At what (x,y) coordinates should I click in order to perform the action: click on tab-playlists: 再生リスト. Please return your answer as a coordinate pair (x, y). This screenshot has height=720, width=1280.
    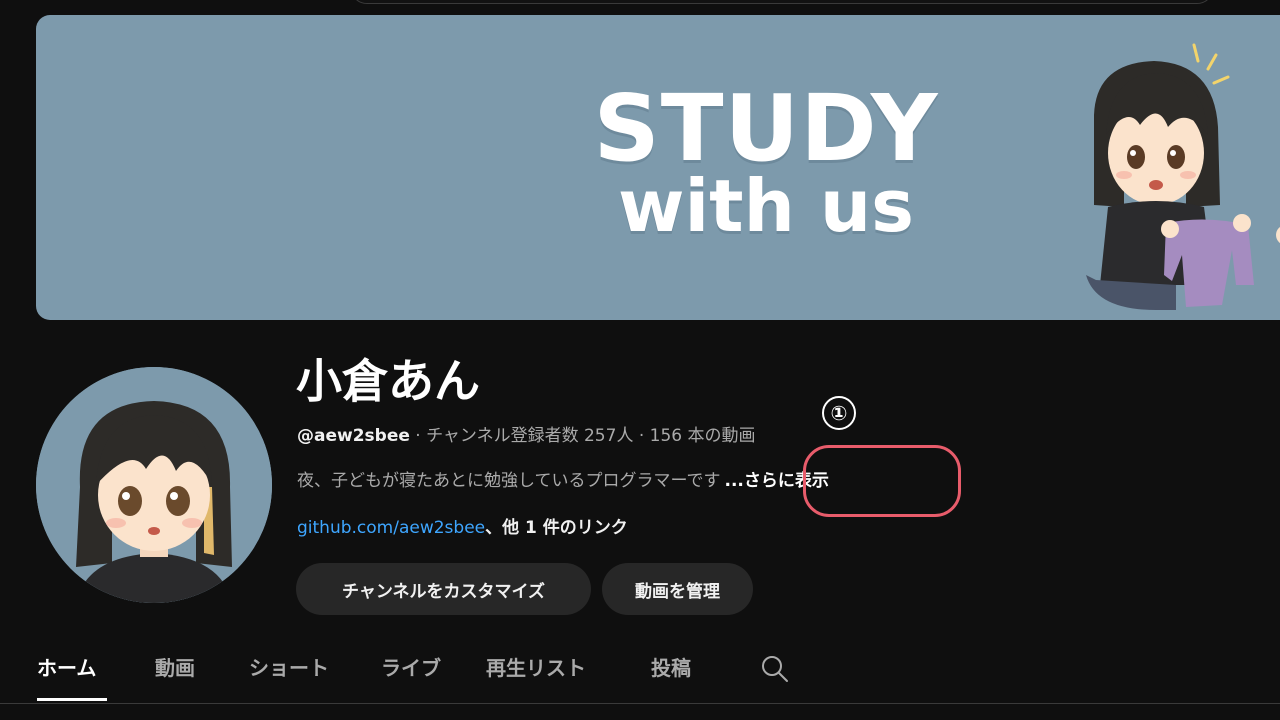
    Looking at the image, I should click on (536, 668).